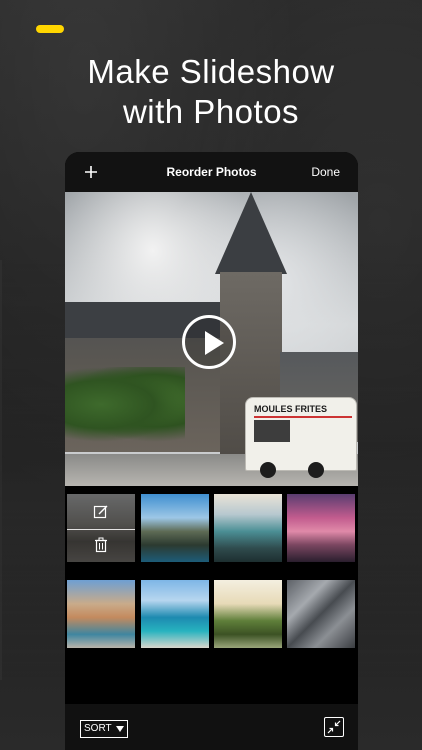  Describe the element at coordinates (214, 343) in the screenshot. I see `play-icon` at that location.